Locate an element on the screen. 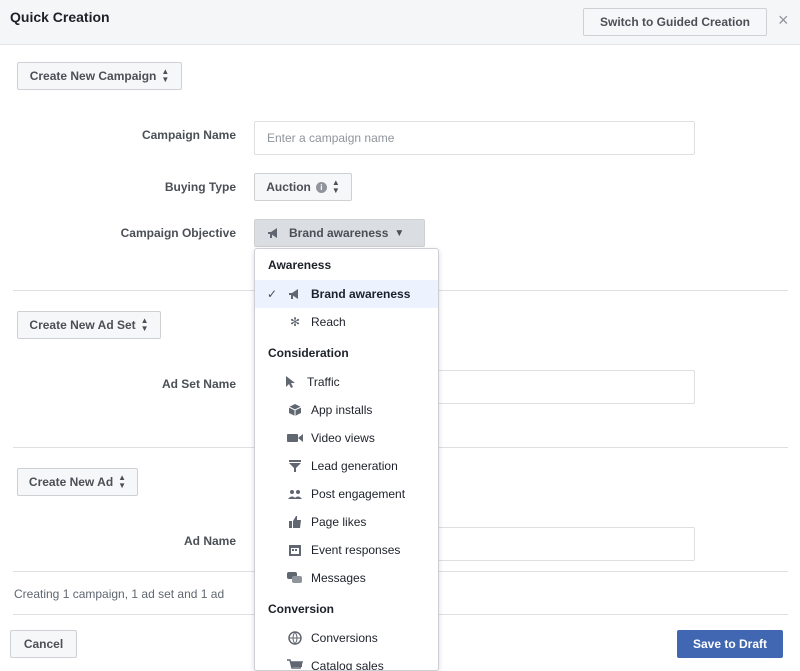  caret-down-icon: ▼︎ is located at coordinates (399, 233).